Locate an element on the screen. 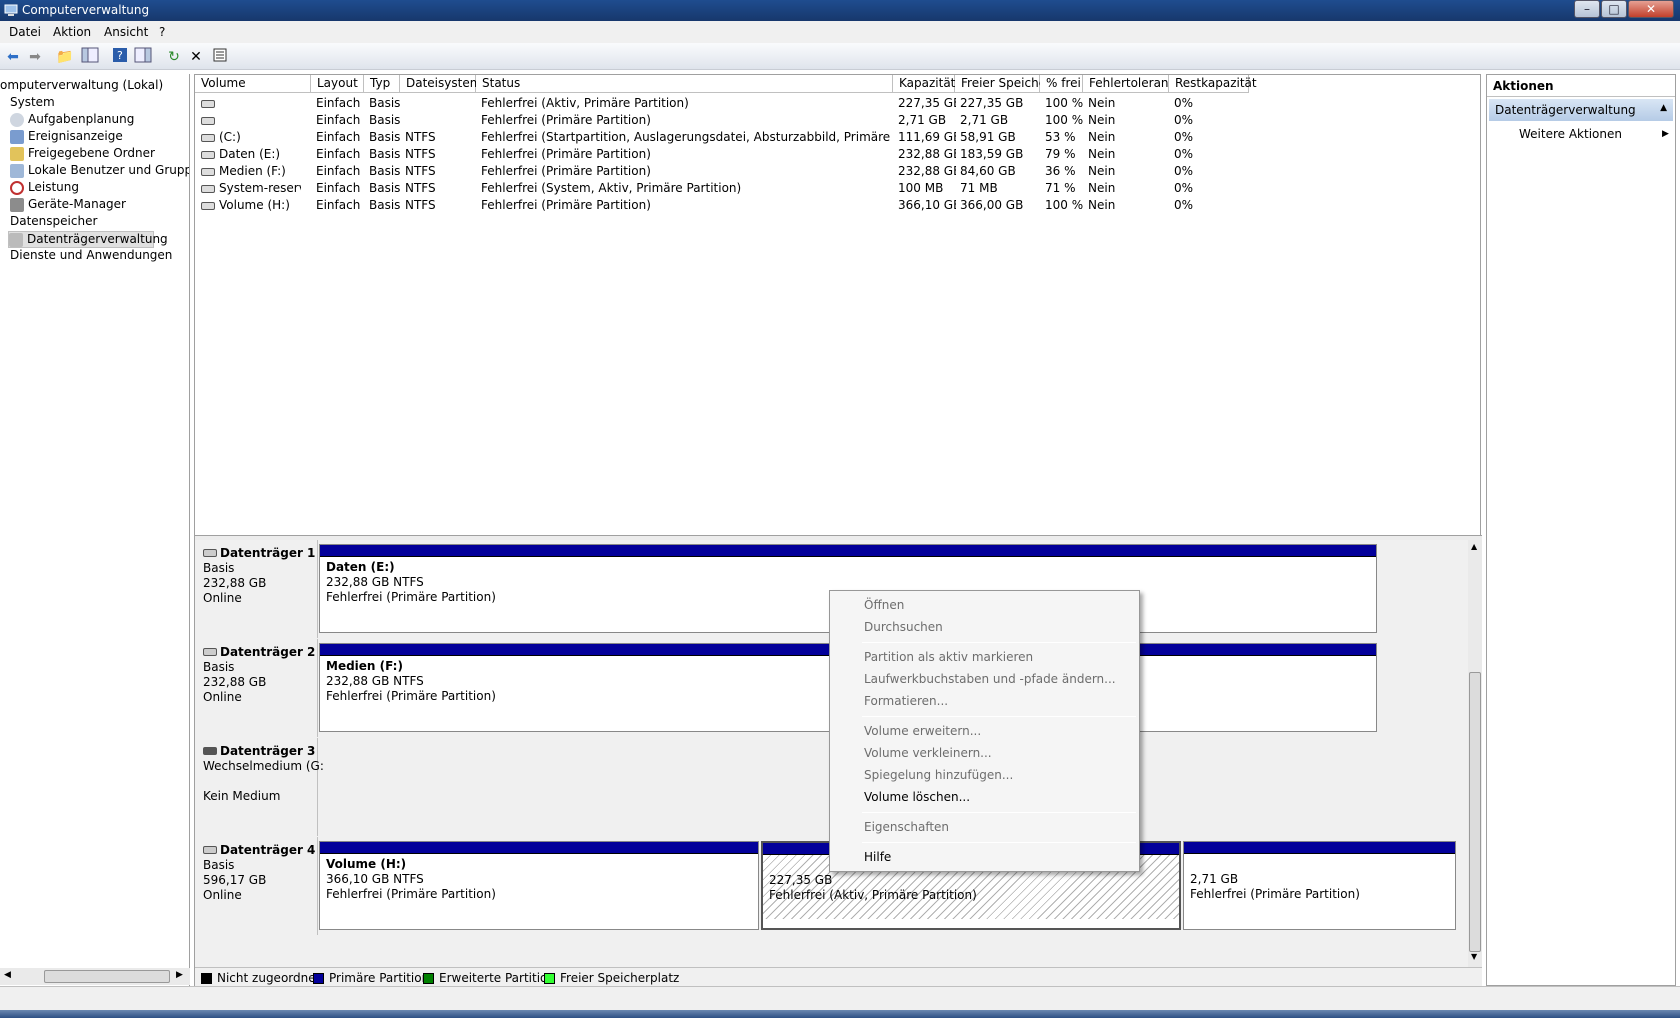 Image resolution: width=1680 pixels, height=1018 pixels. tree-root: omputerverwaltung (Lokal) is located at coordinates (81, 86).